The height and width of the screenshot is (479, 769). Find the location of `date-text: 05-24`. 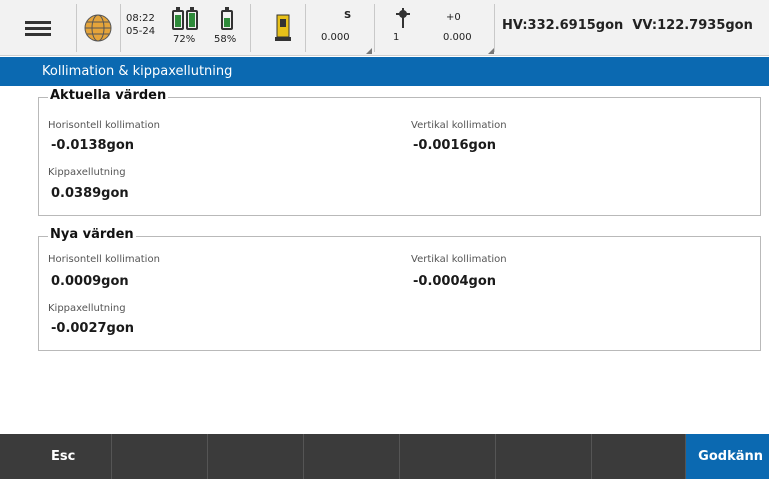

date-text: 05-24 is located at coordinates (141, 31).